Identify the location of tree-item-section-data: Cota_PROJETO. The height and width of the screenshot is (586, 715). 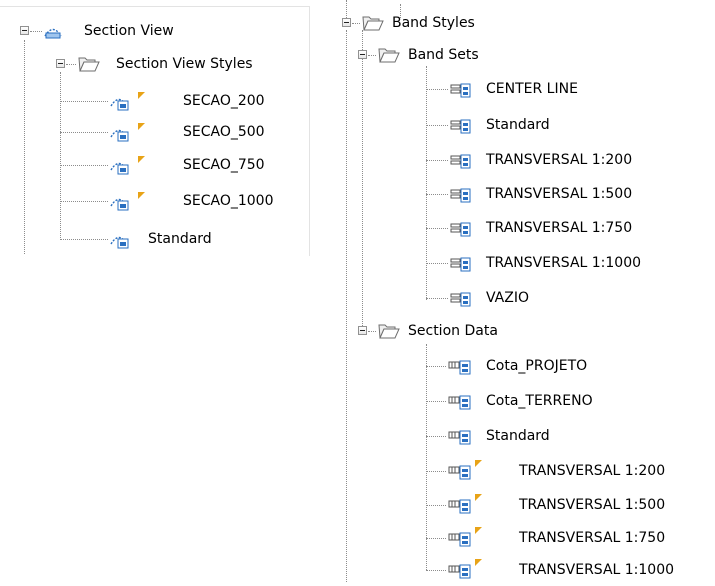
(521, 366).